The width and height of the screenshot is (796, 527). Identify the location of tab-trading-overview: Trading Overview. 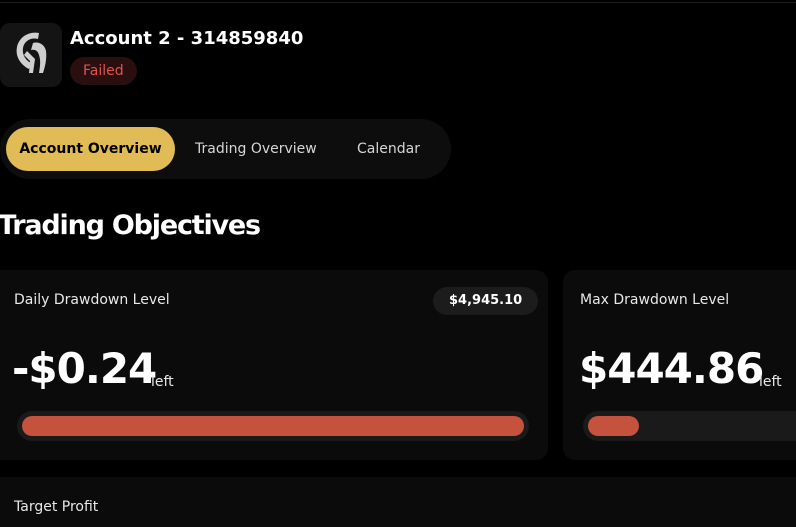
(256, 149).